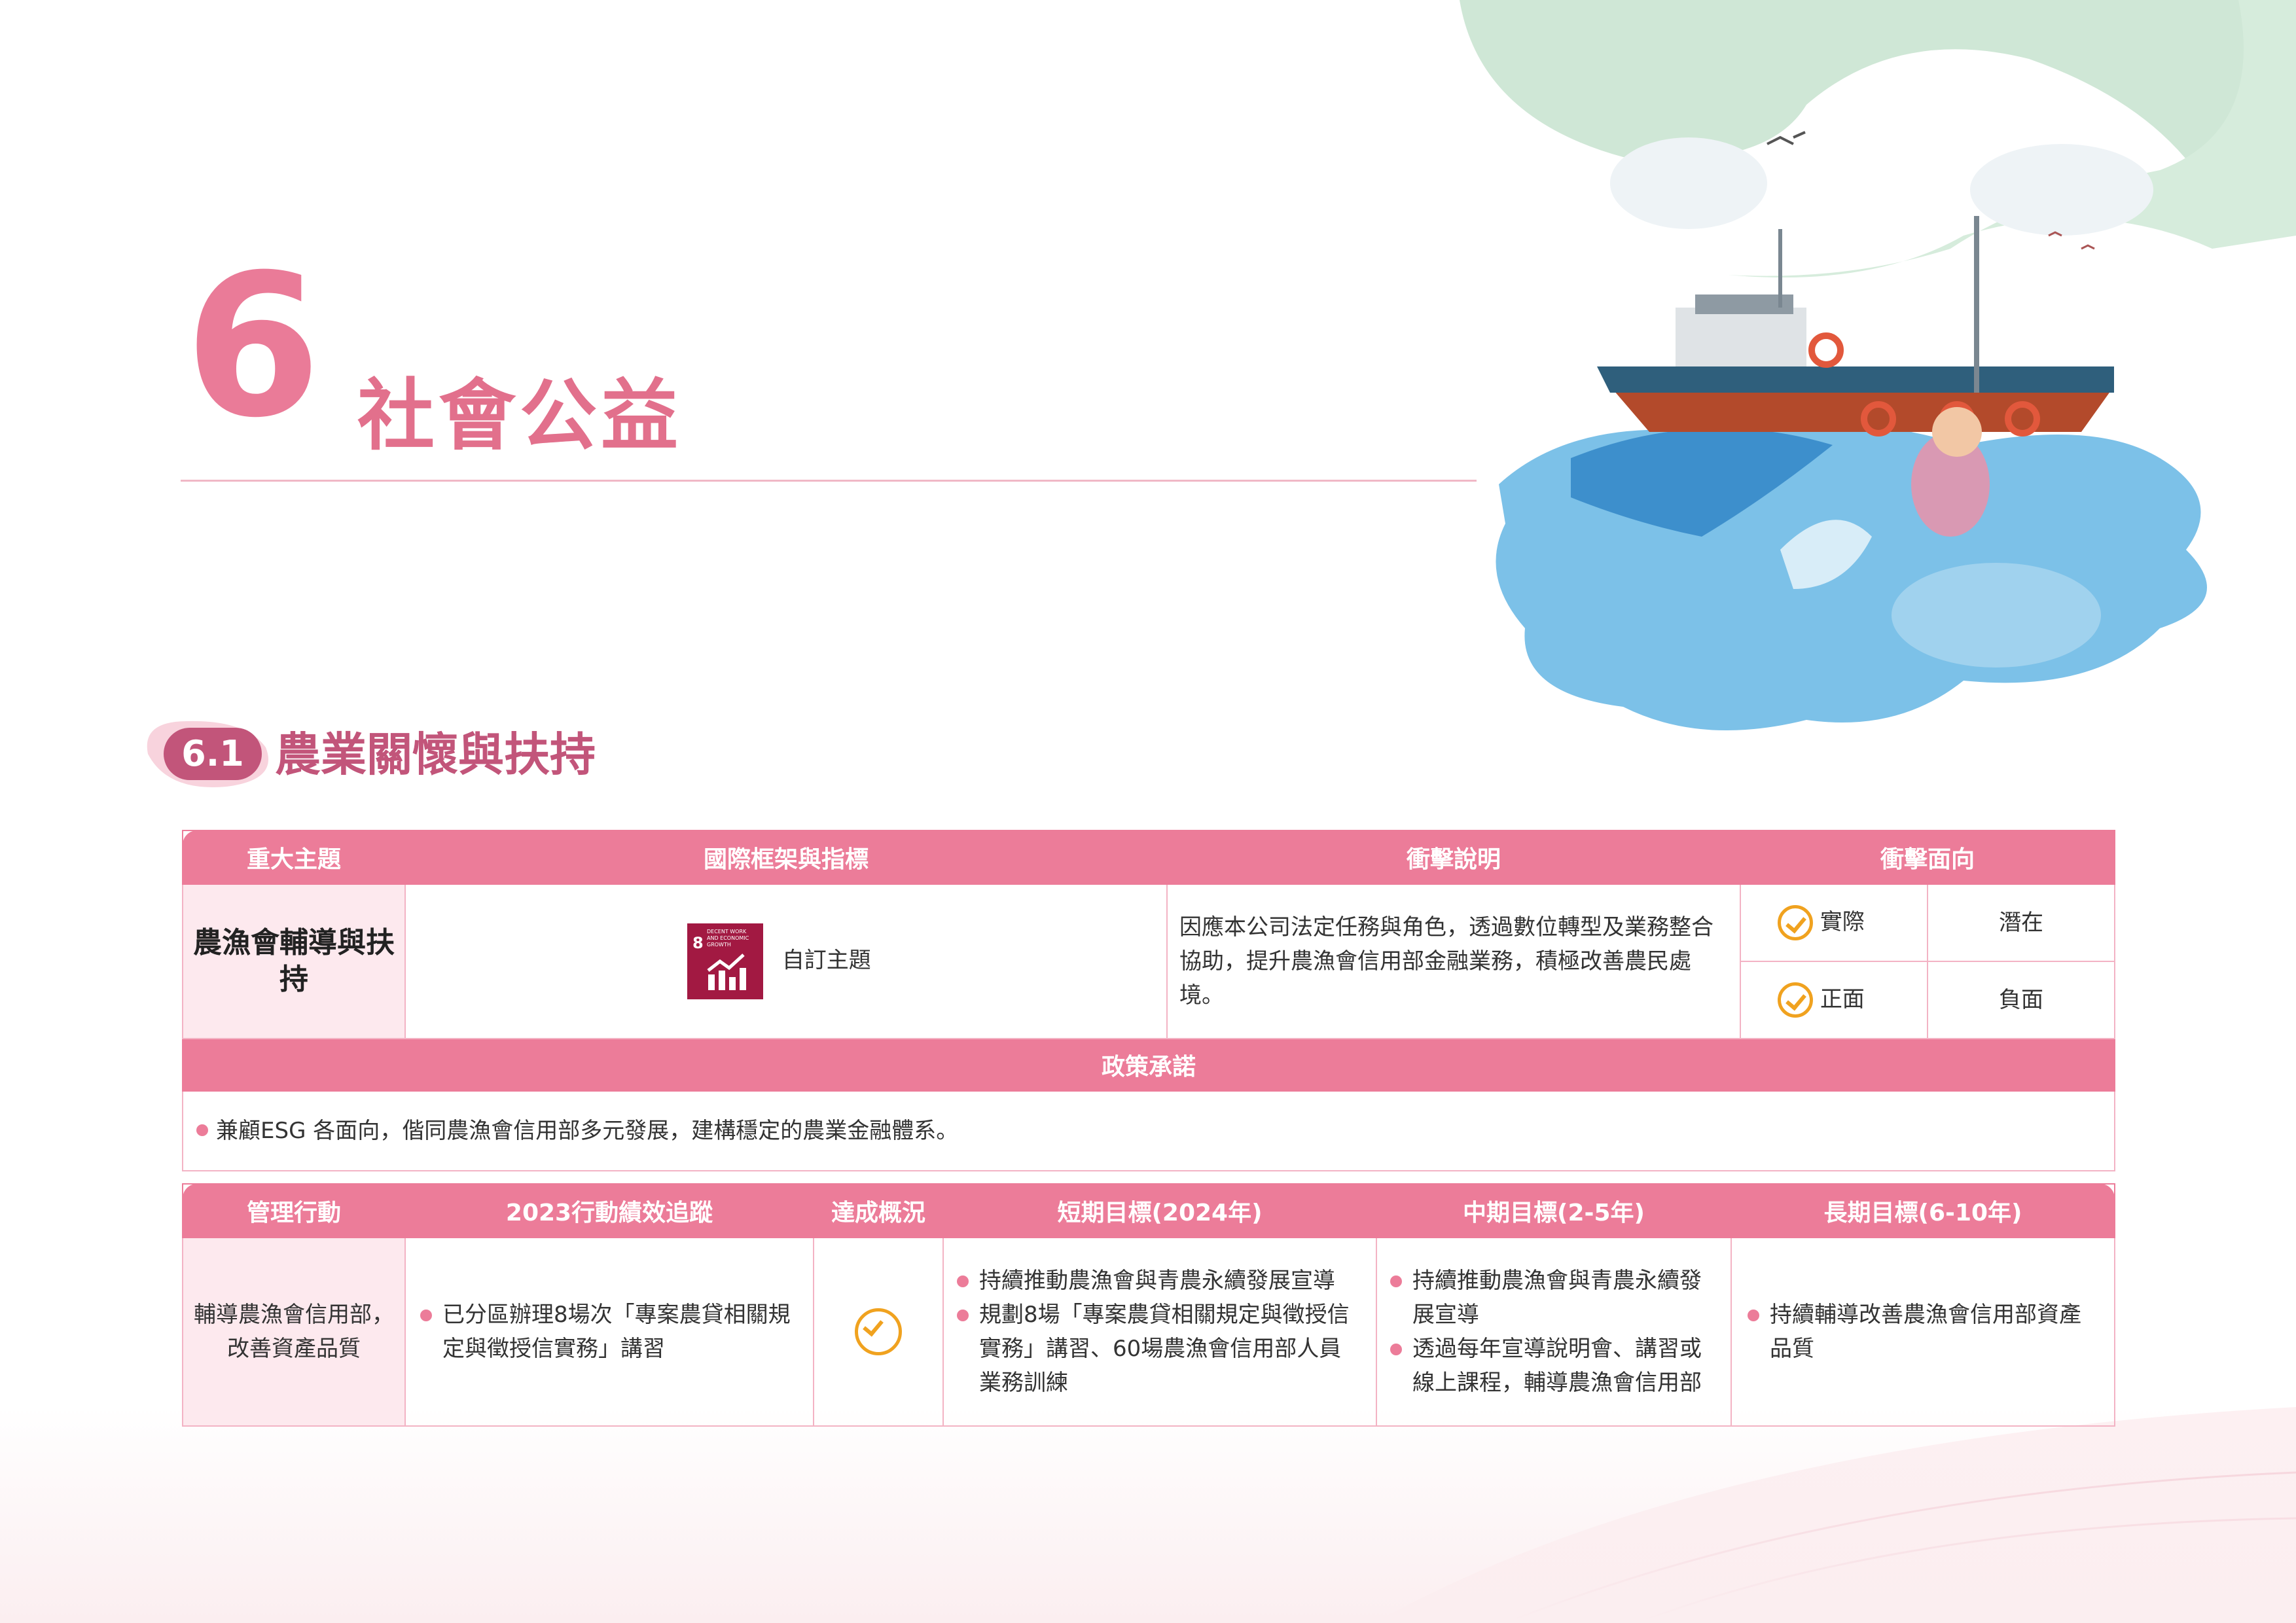  What do you see at coordinates (1160, 1349) in the screenshot?
I see `list-item: 規劃8場「專案農貸相關規定與徵授信實務」講習、60場農漁會信用部人員業務訓練` at bounding box center [1160, 1349].